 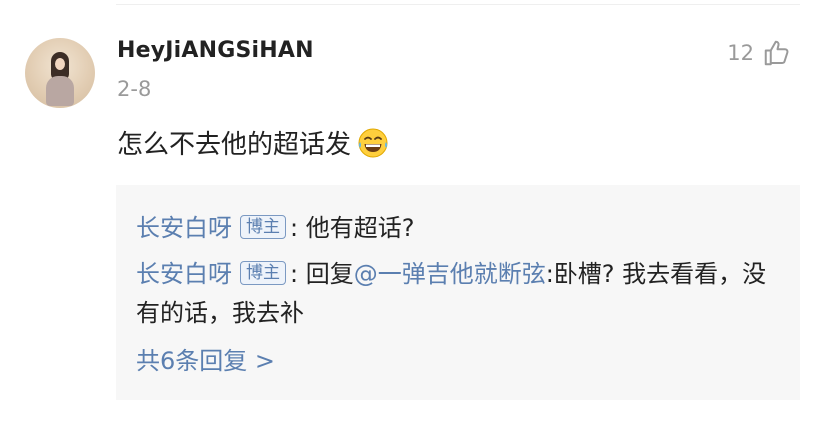 What do you see at coordinates (60, 64) in the screenshot?
I see `avatar-face` at bounding box center [60, 64].